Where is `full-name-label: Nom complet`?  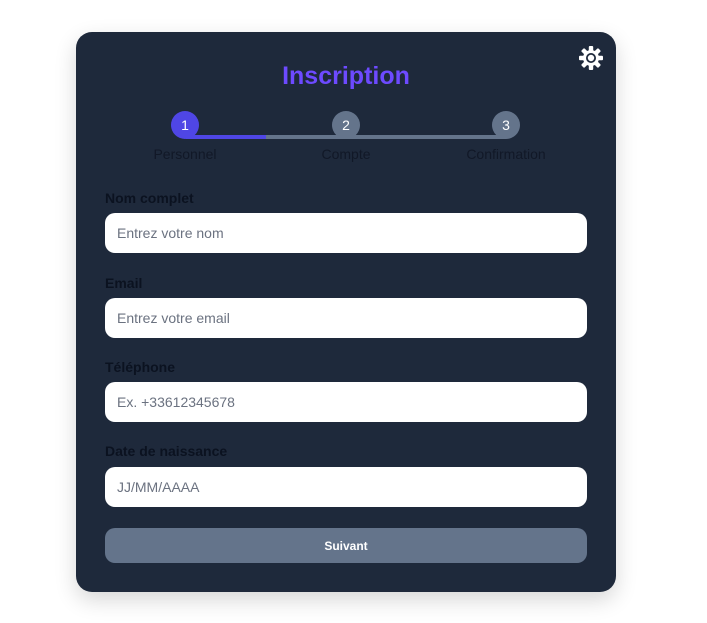
full-name-label: Nom complet is located at coordinates (149, 198).